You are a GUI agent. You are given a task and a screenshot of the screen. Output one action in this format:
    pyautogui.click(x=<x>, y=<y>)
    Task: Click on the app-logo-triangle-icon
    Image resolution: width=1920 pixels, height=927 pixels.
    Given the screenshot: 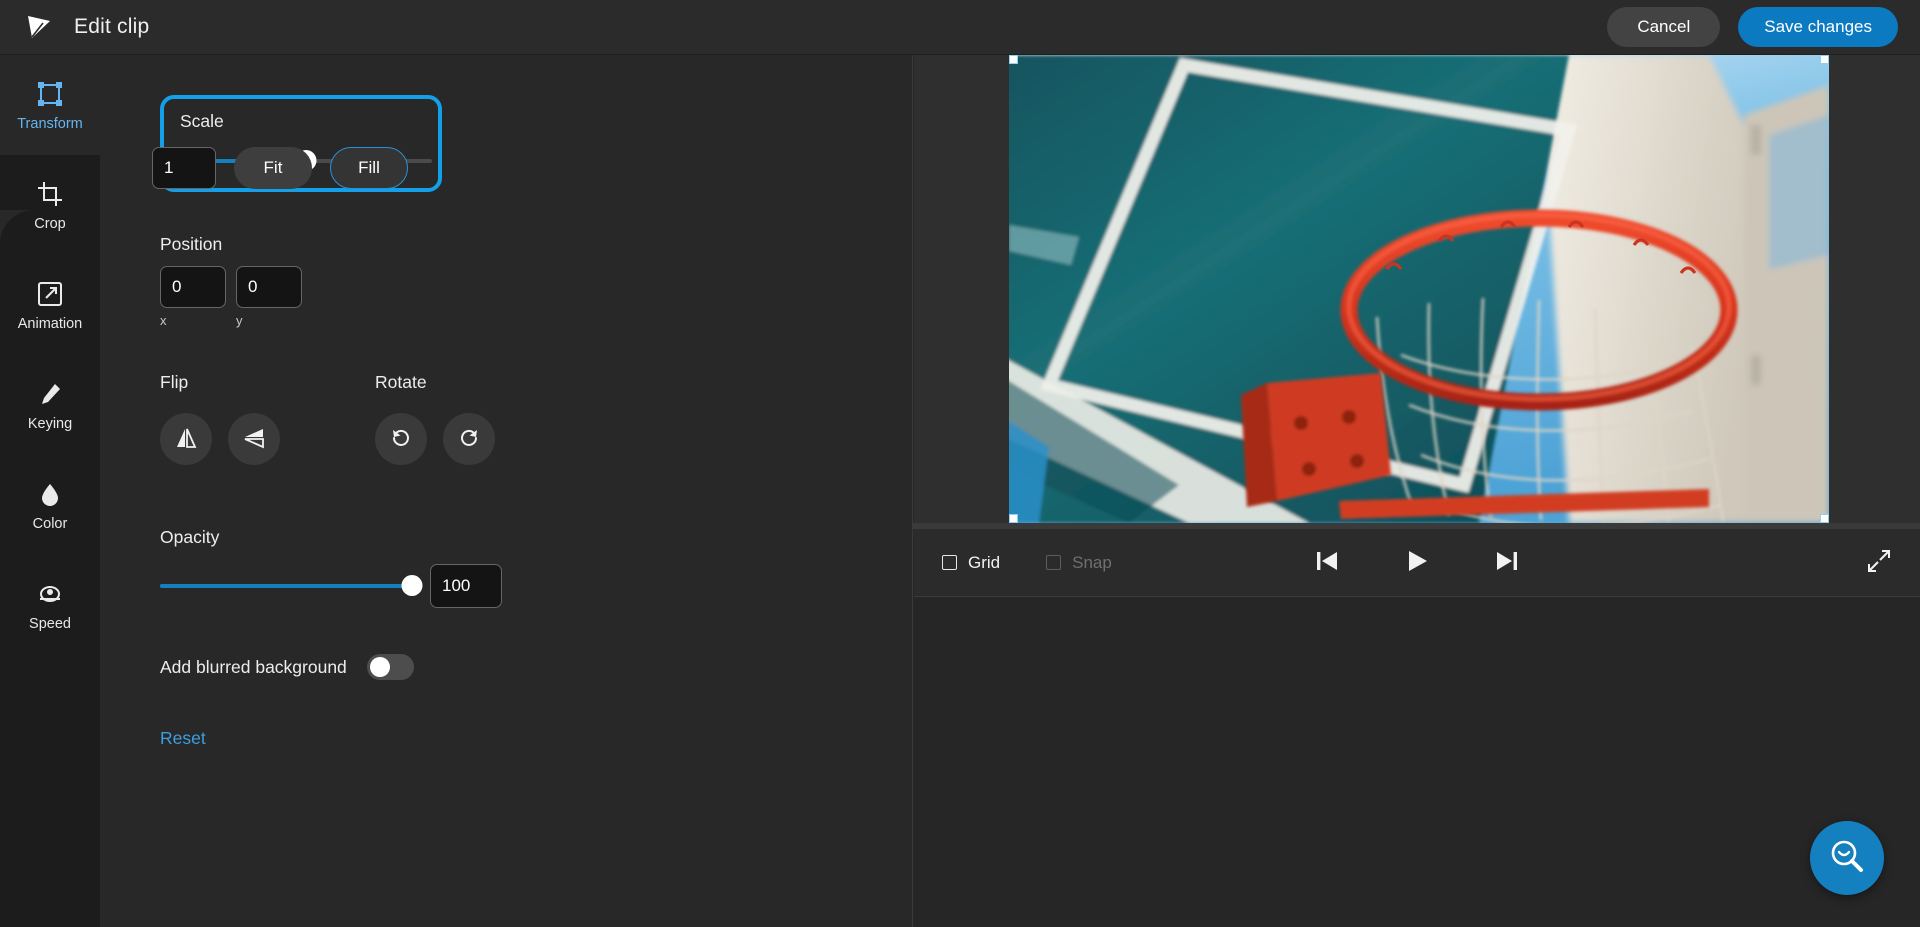 What is the action you would take?
    pyautogui.click(x=39, y=27)
    